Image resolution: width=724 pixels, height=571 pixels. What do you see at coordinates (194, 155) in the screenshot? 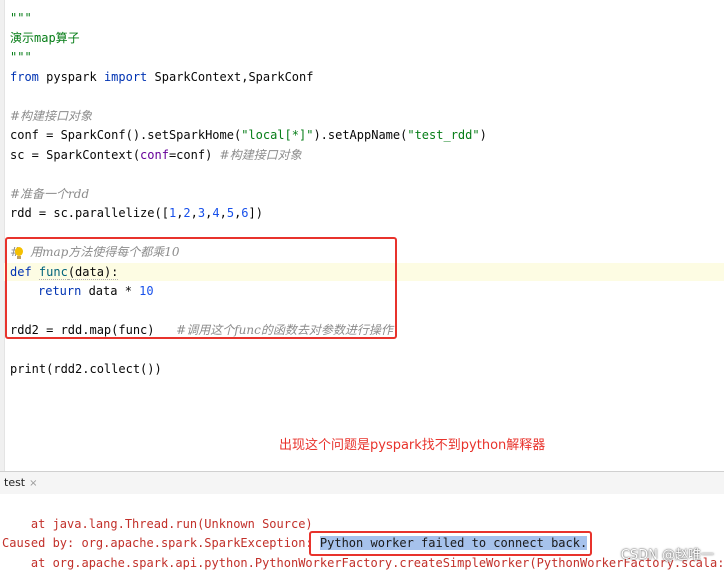
I see `sc-code-b: =conf)` at bounding box center [194, 155].